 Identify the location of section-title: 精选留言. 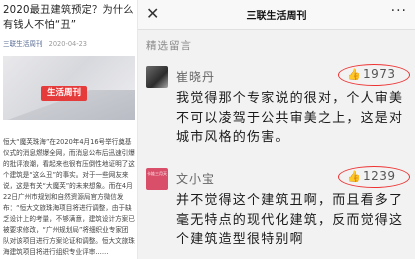
(169, 46).